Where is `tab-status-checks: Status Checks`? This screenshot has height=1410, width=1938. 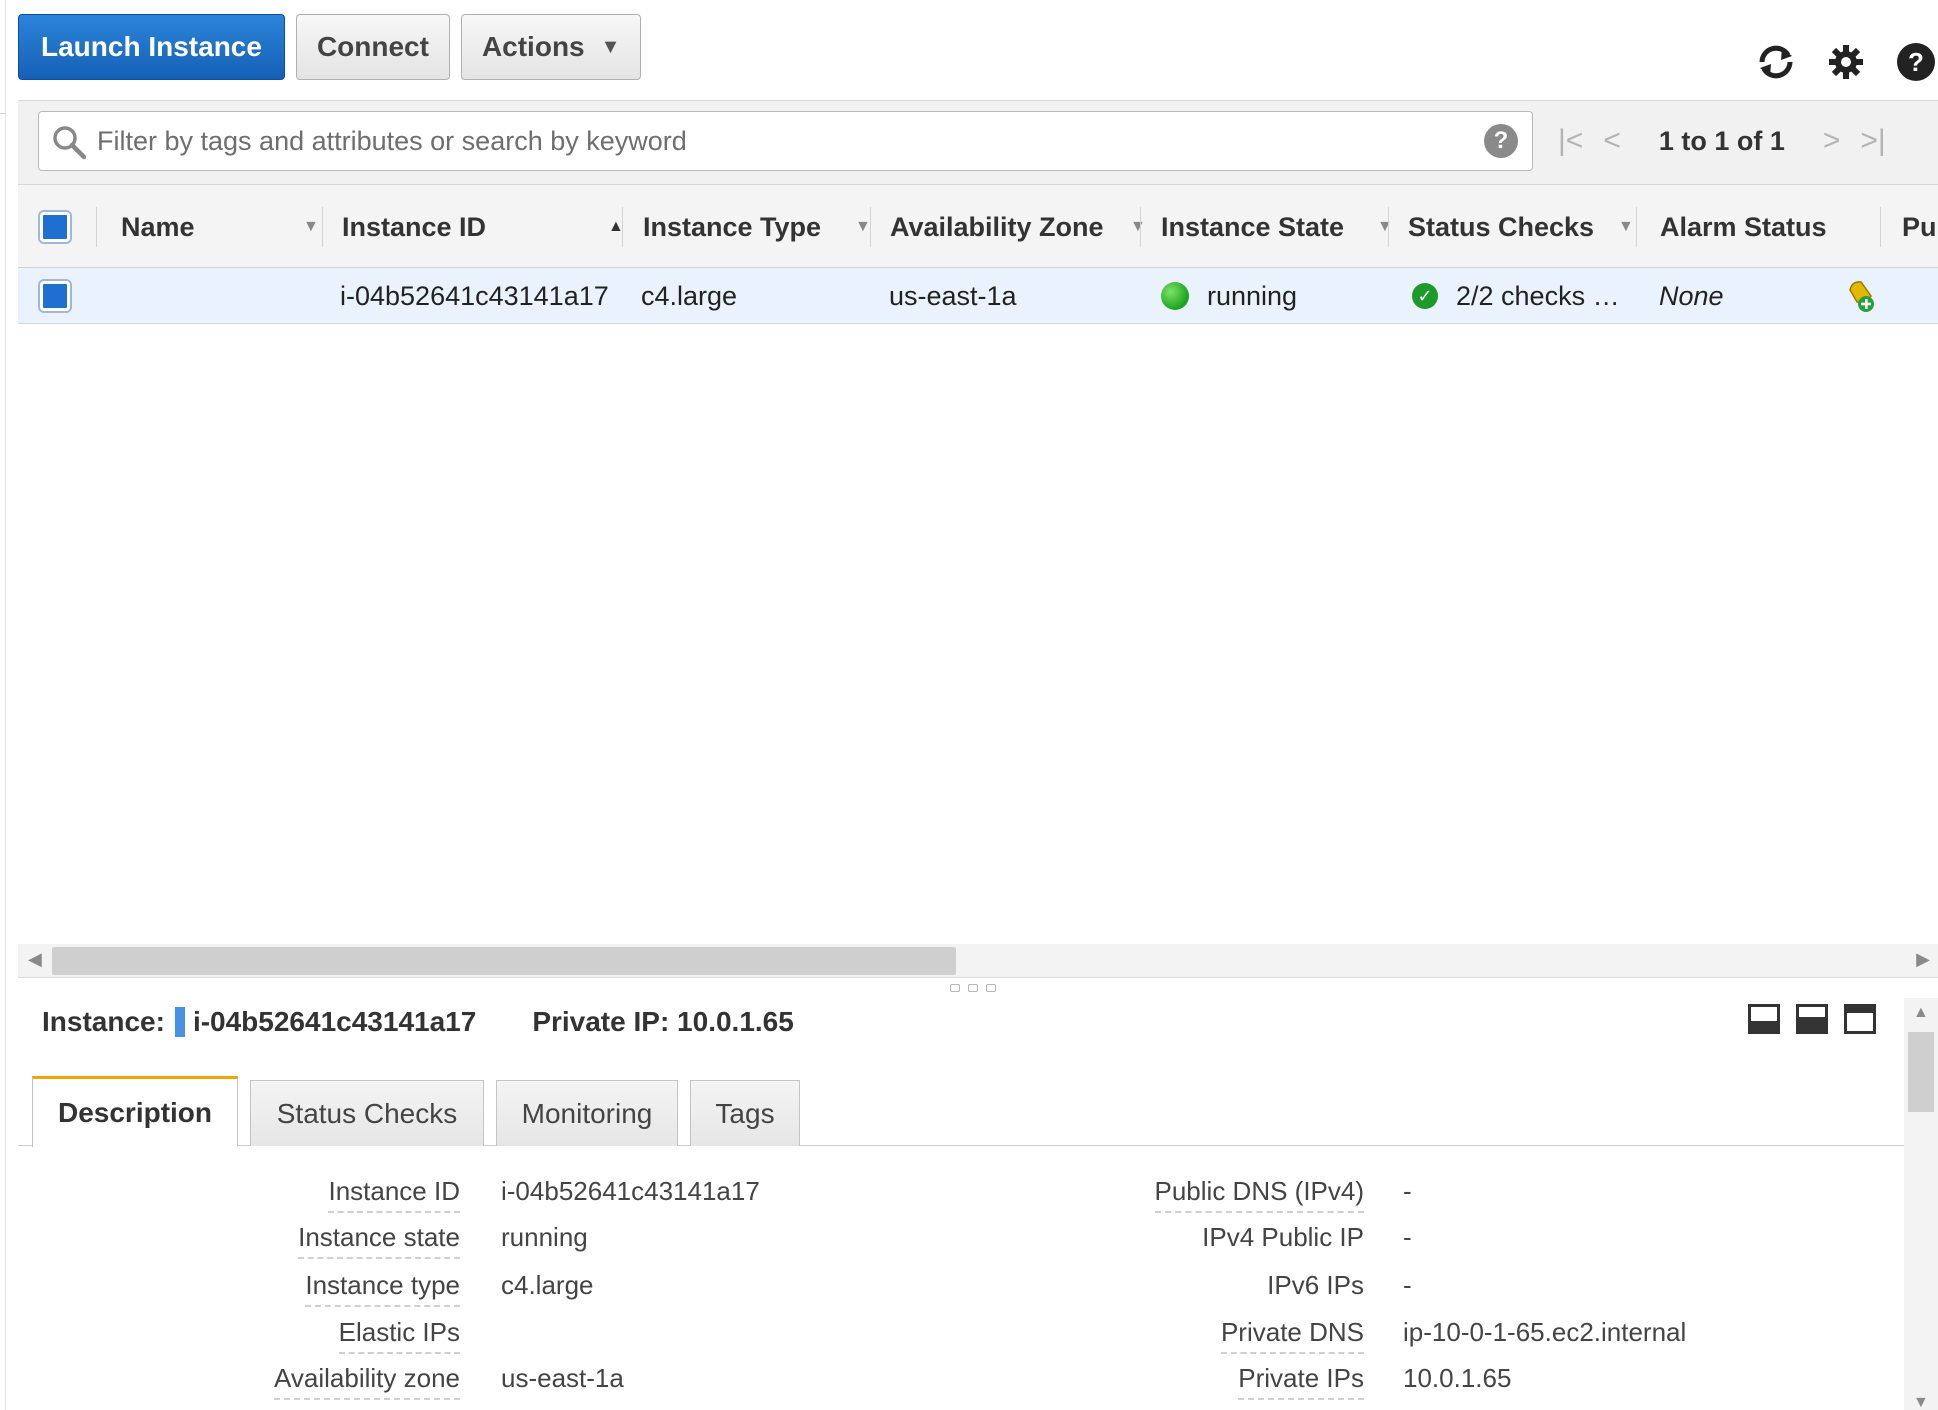
tab-status-checks: Status Checks is located at coordinates (367, 1113).